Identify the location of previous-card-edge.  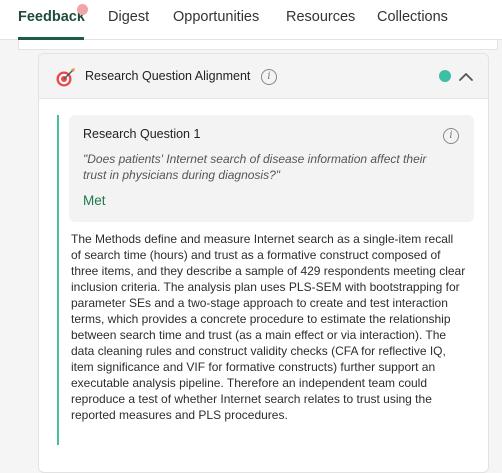
(258, 45).